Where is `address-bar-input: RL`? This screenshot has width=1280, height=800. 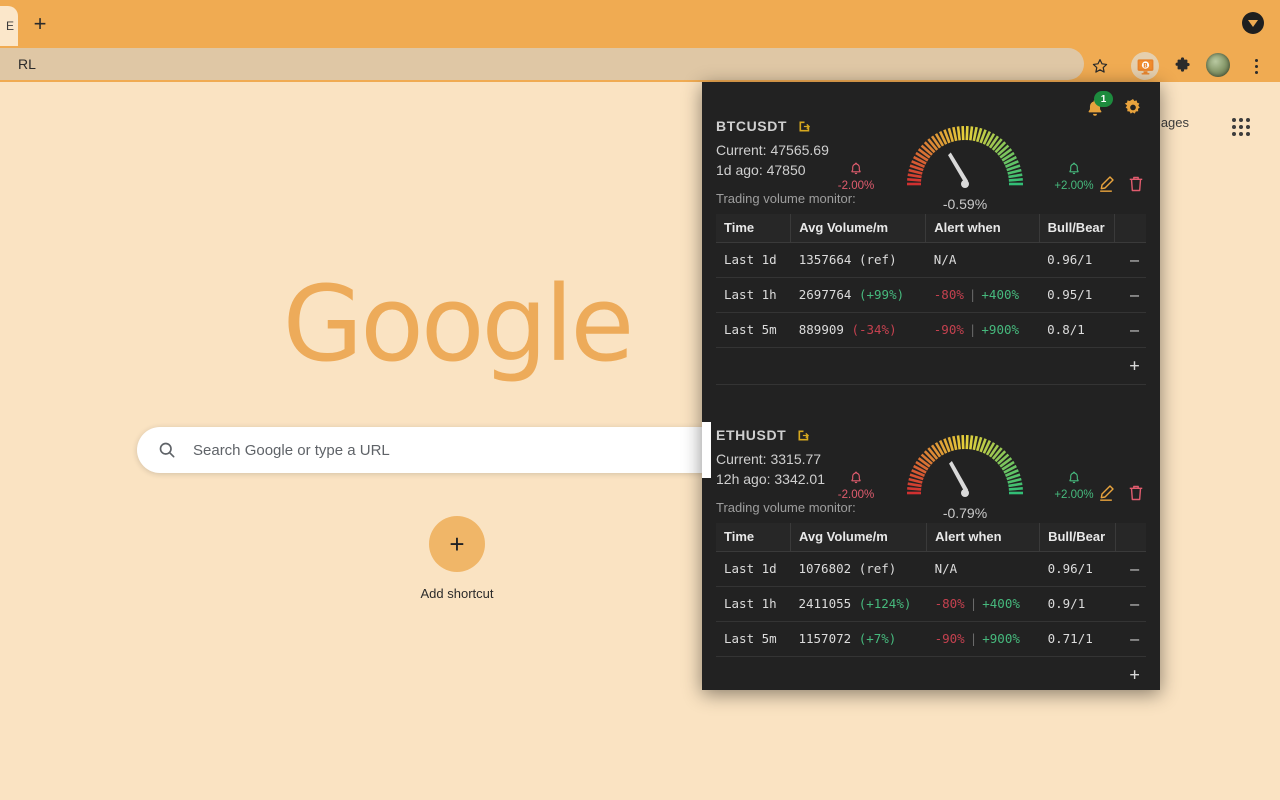 address-bar-input: RL is located at coordinates (542, 64).